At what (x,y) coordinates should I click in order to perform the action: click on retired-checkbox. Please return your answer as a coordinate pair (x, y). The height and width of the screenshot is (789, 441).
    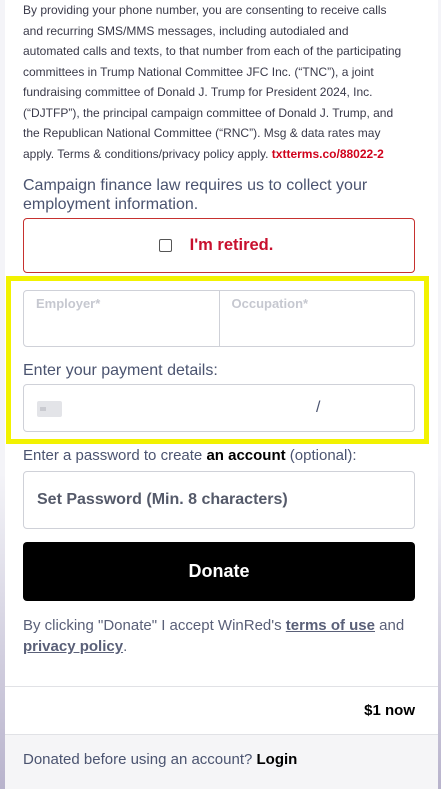
    Looking at the image, I should click on (165, 245).